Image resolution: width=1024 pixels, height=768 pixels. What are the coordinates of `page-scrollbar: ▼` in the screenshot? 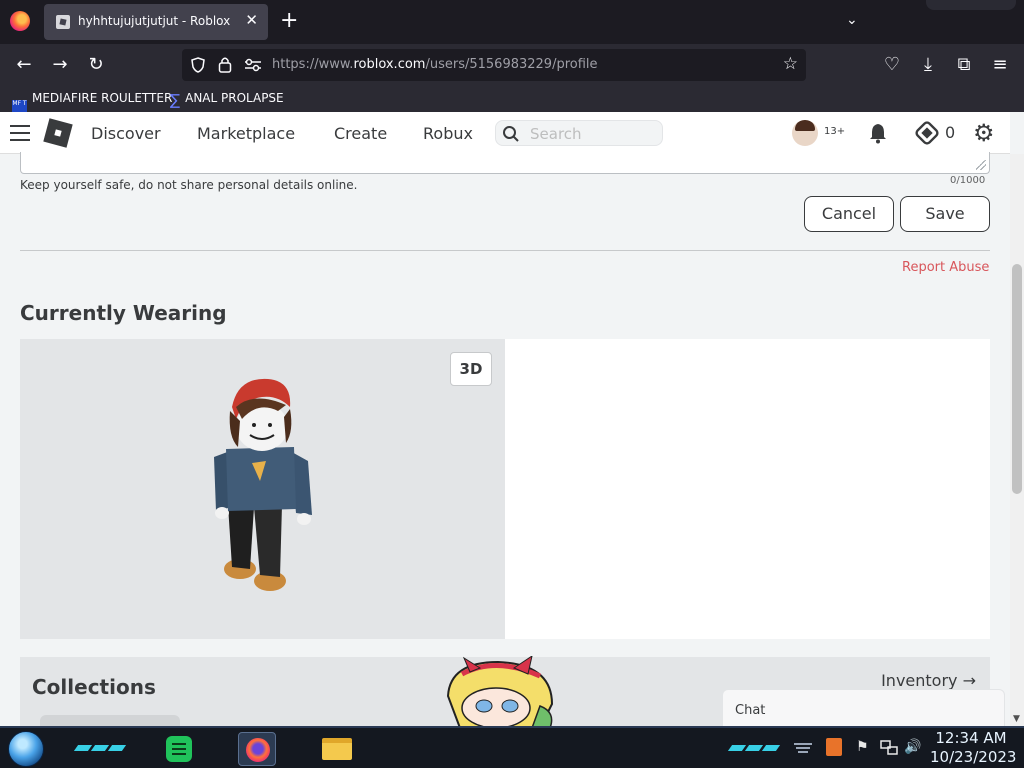 It's located at (1017, 440).